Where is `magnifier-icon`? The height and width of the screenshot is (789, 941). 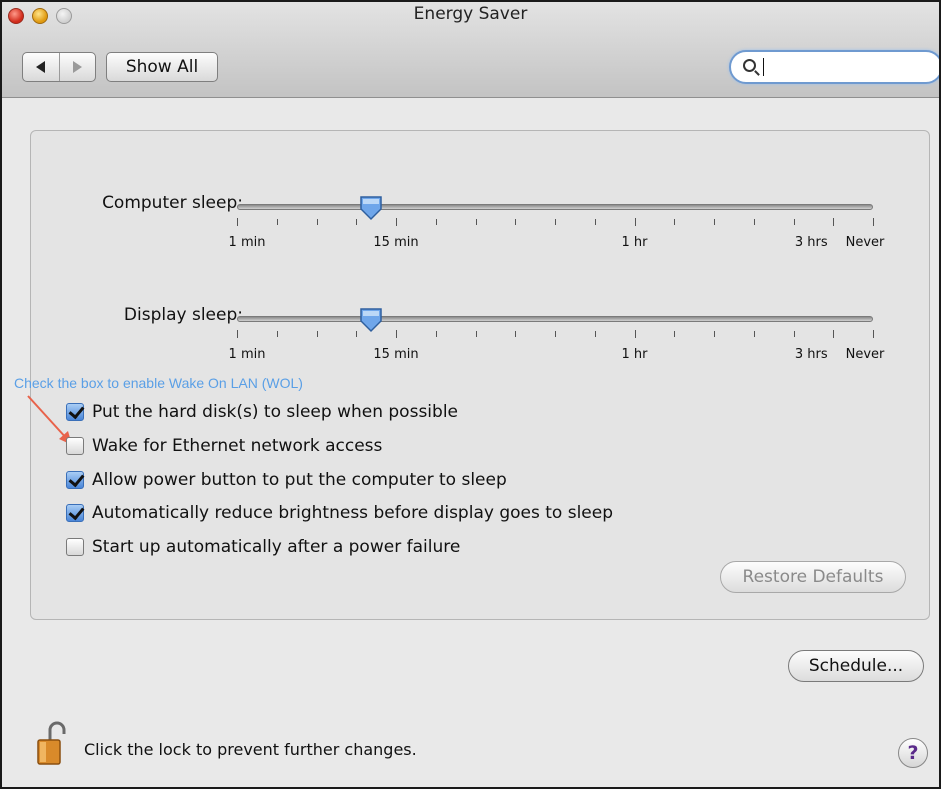 magnifier-icon is located at coordinates (749, 65).